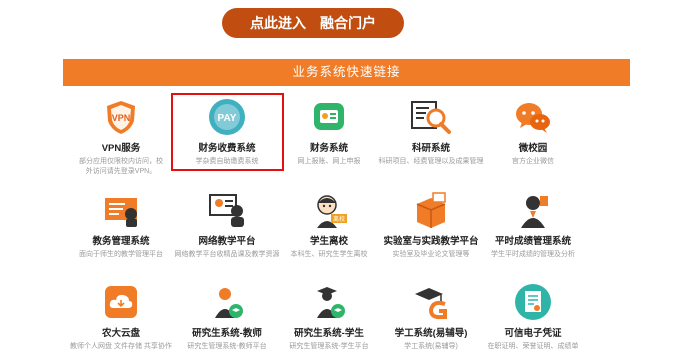 This screenshot has height=362, width=692. I want to click on tile-grades: 平时成绩管理系统 学生平时成绩的管理及分析, so click(533, 225).